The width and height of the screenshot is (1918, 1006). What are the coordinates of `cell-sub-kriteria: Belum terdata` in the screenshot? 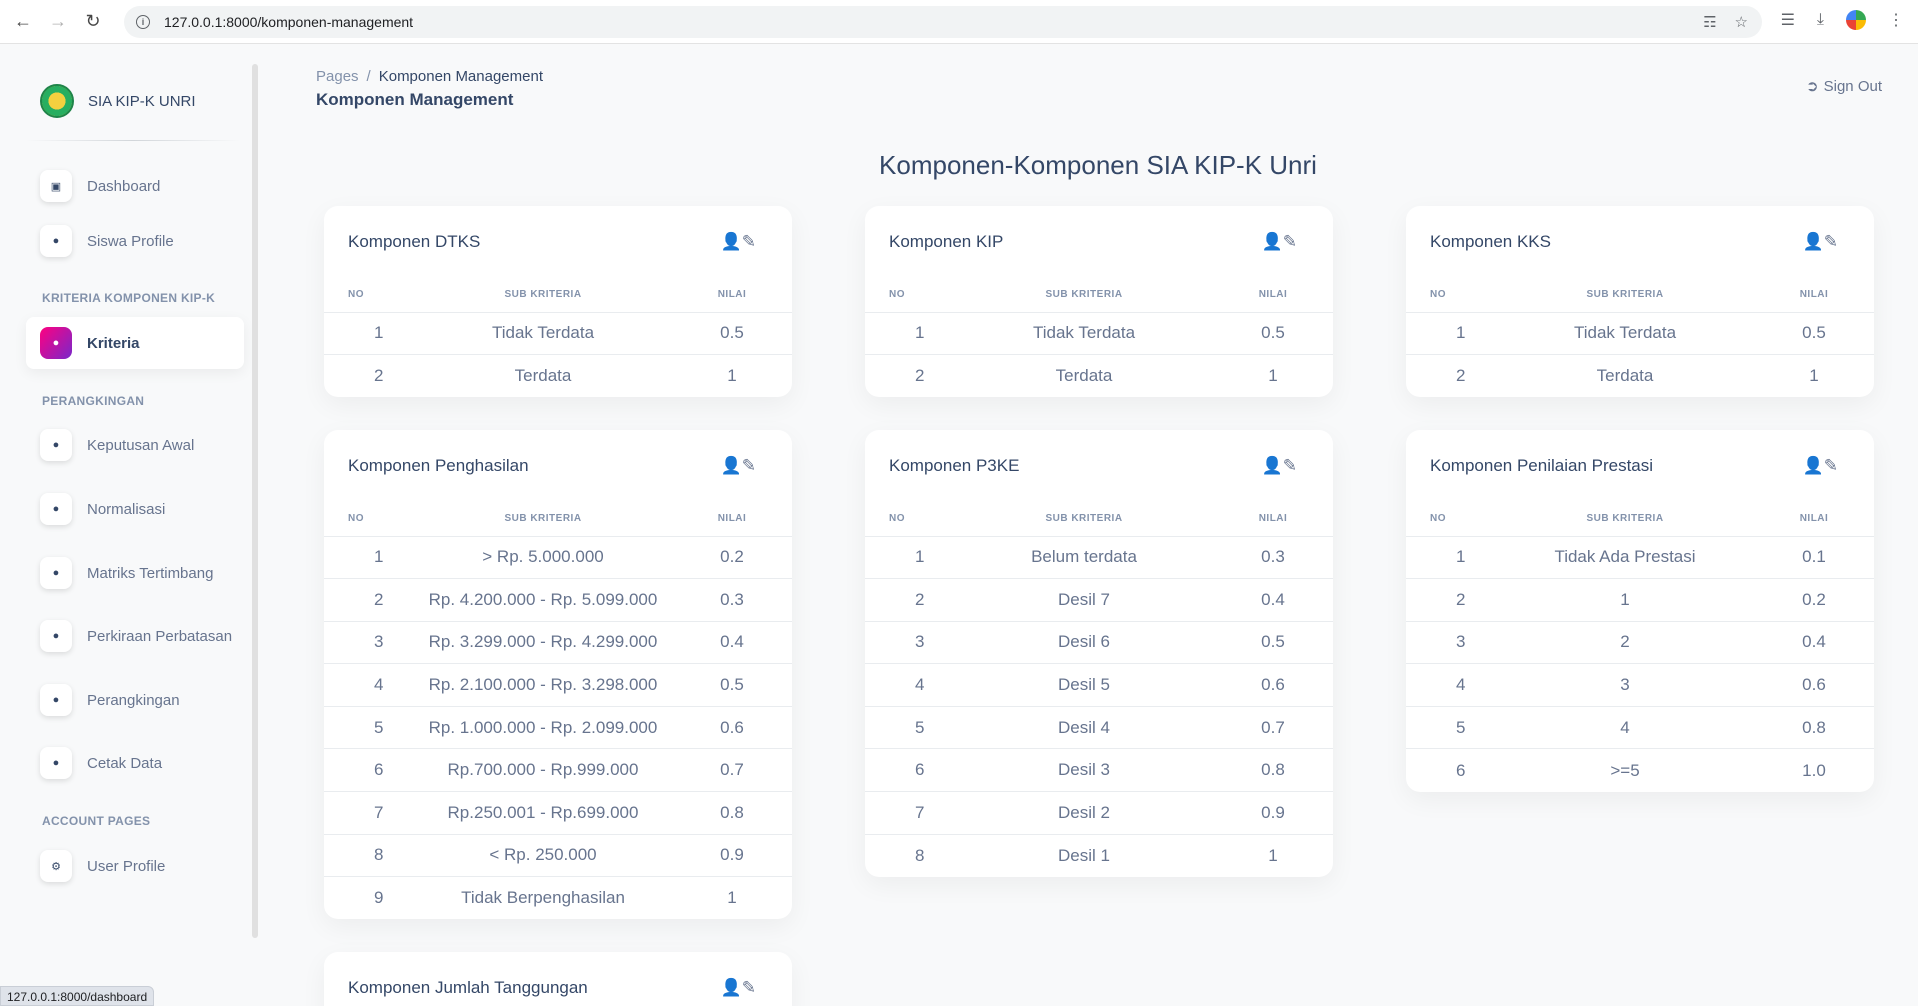 It's located at (1084, 558).